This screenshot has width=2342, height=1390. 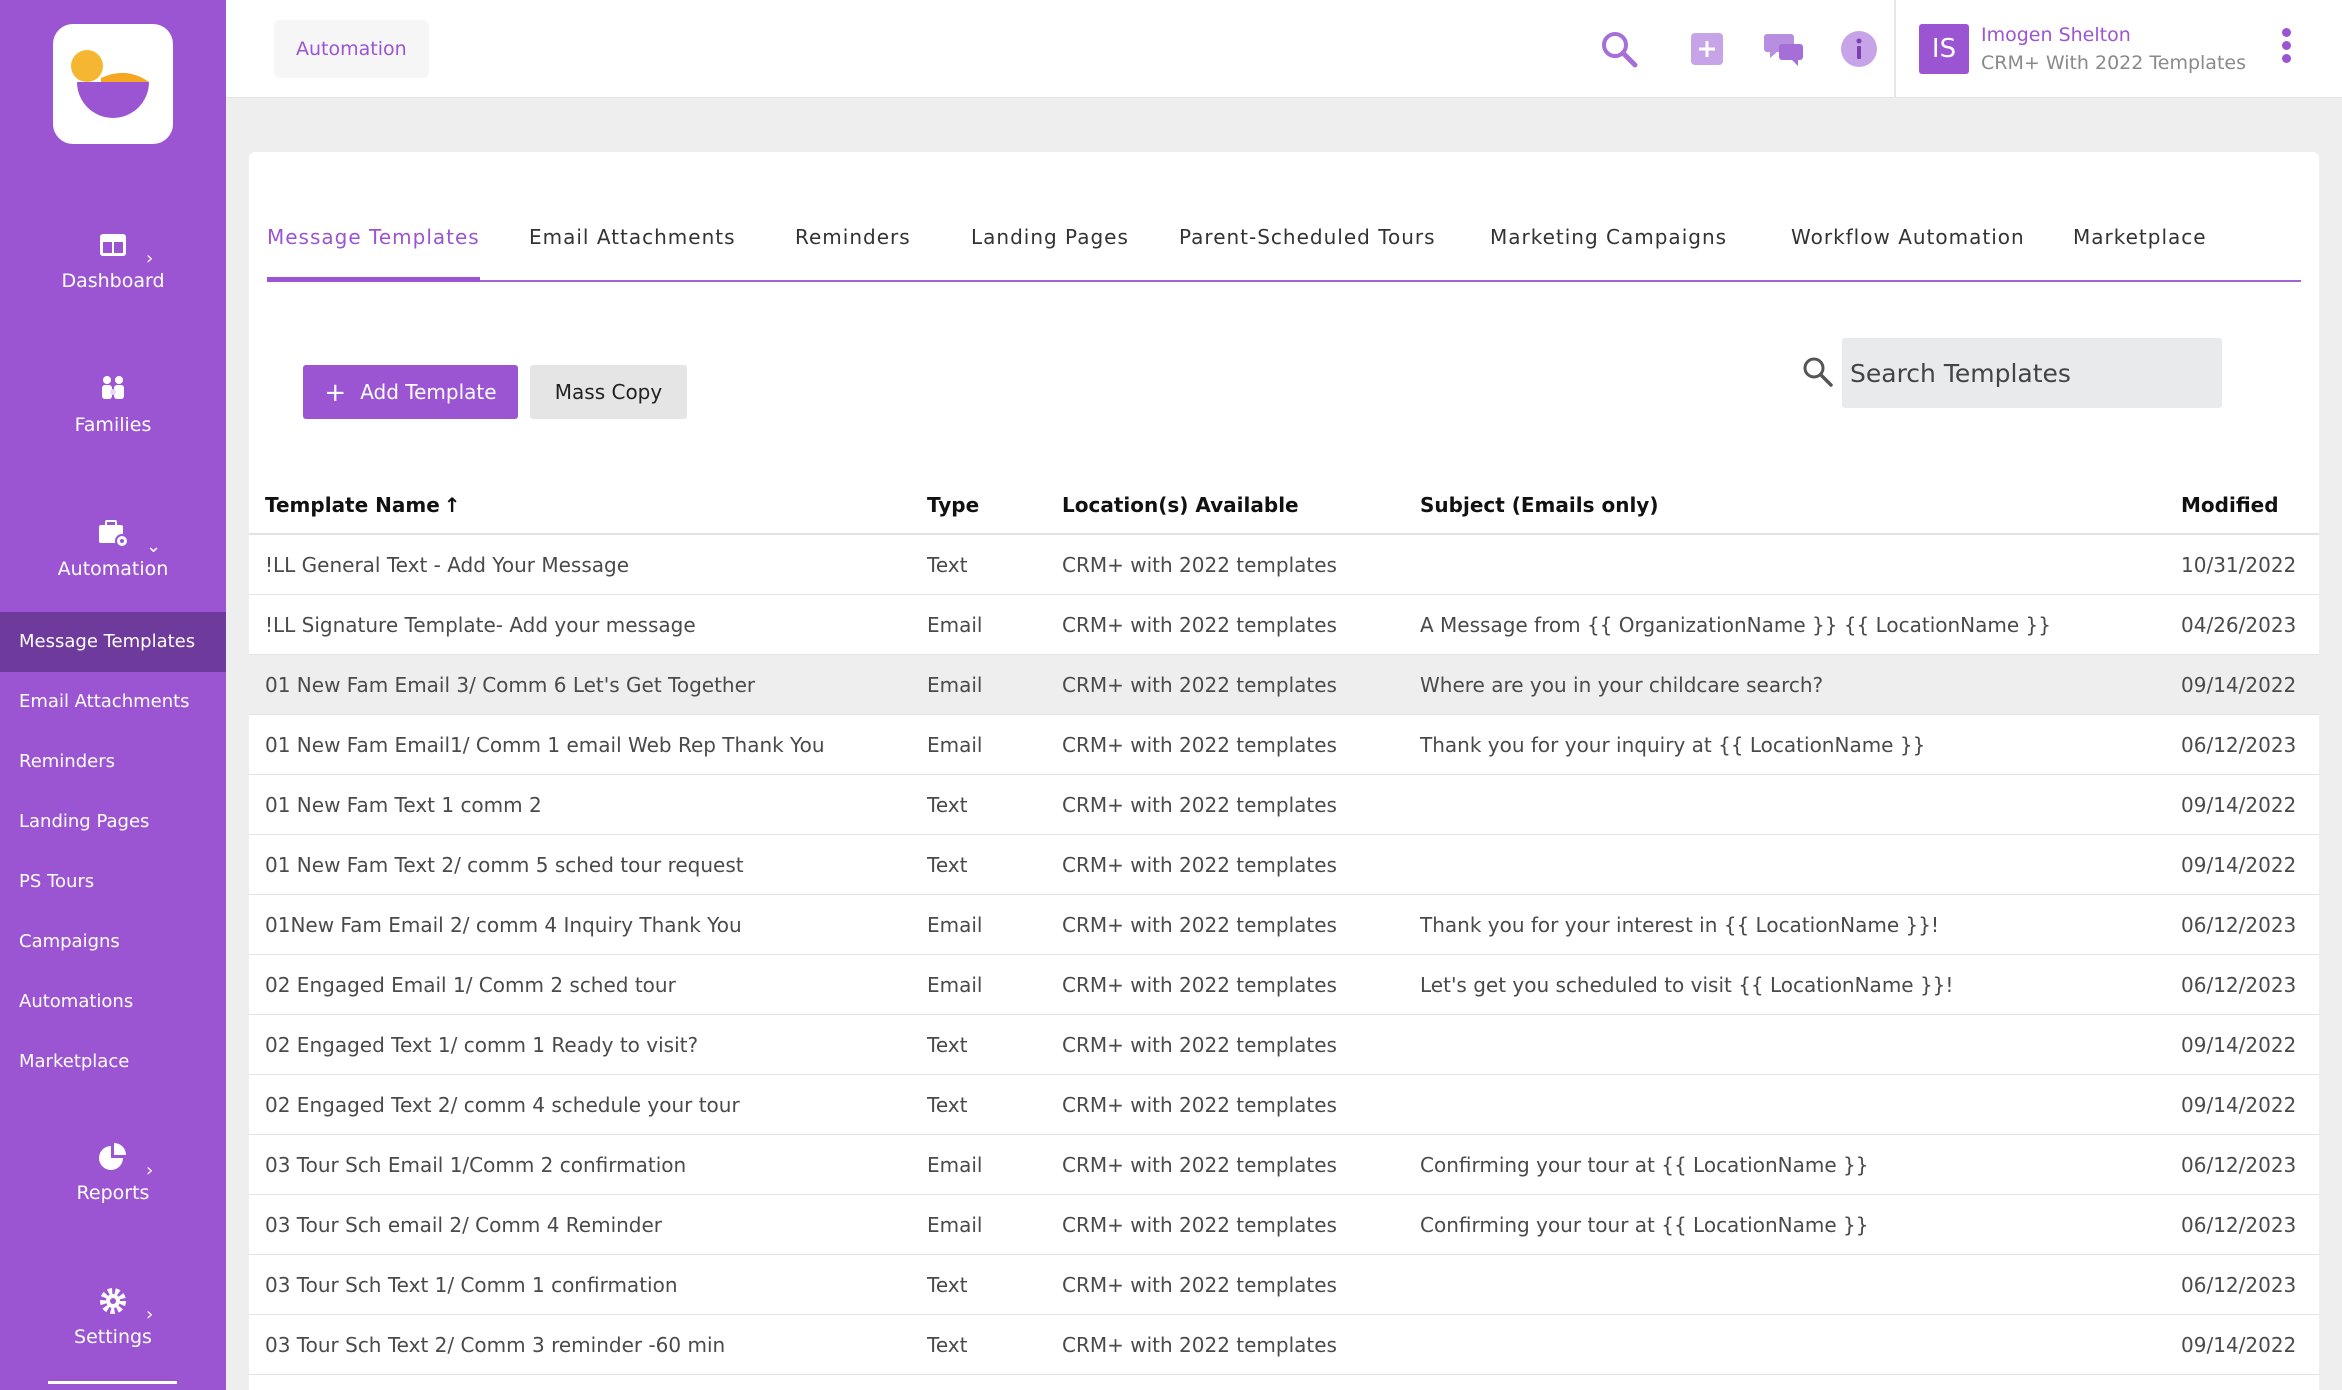 I want to click on tab-message-templates: Message Templates, so click(x=373, y=247).